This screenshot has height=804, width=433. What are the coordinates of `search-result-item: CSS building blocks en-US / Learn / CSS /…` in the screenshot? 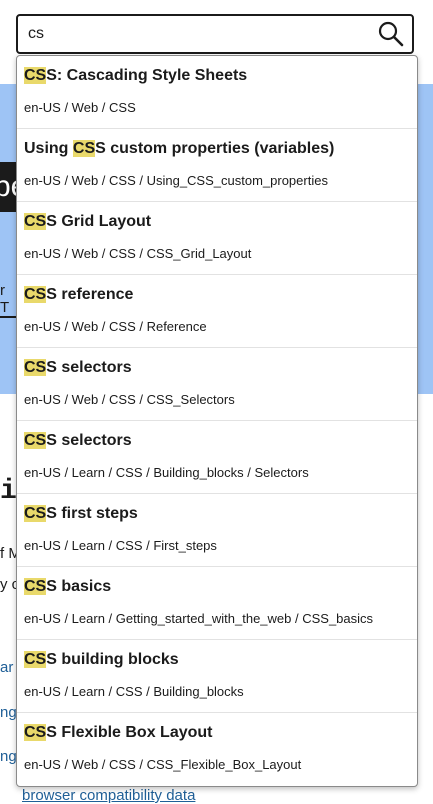 It's located at (217, 676).